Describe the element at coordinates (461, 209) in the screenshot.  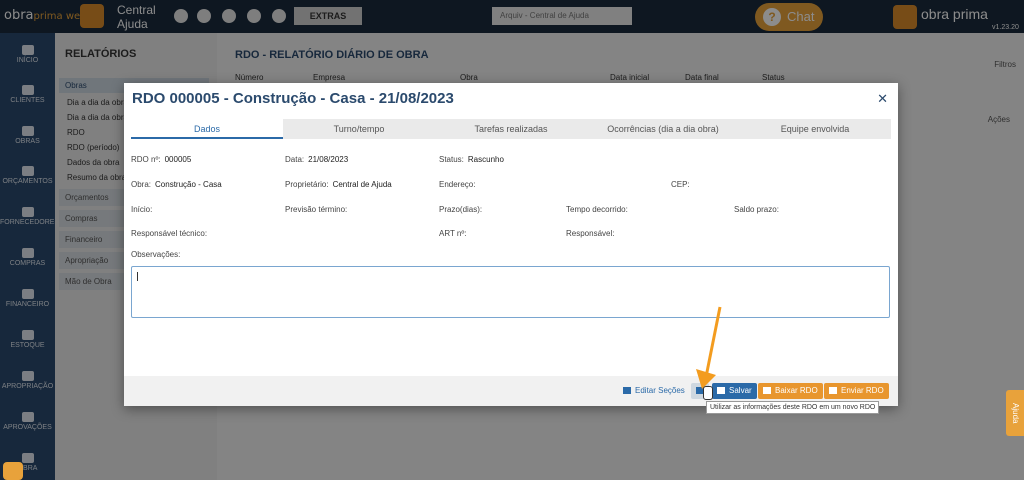
I see `field-prazo: Prazo(dias):` at that location.